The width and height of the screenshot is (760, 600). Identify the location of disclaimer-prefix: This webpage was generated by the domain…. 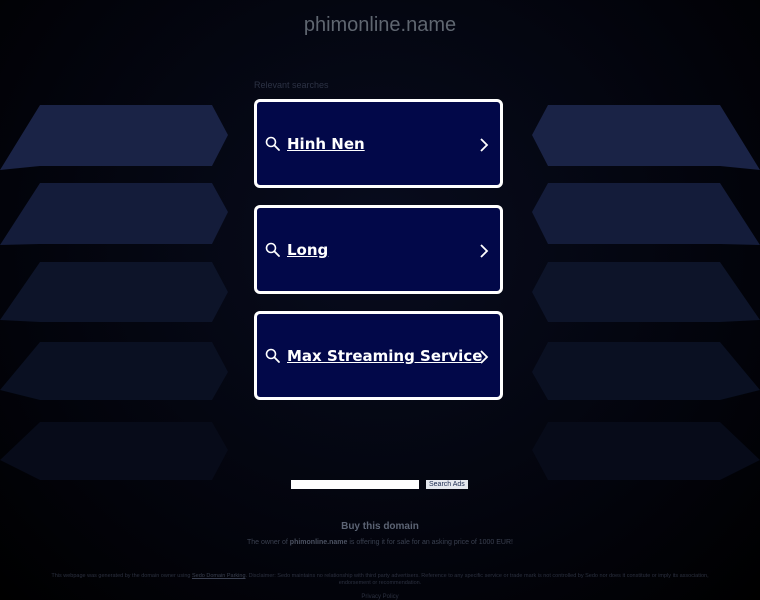
(121, 576).